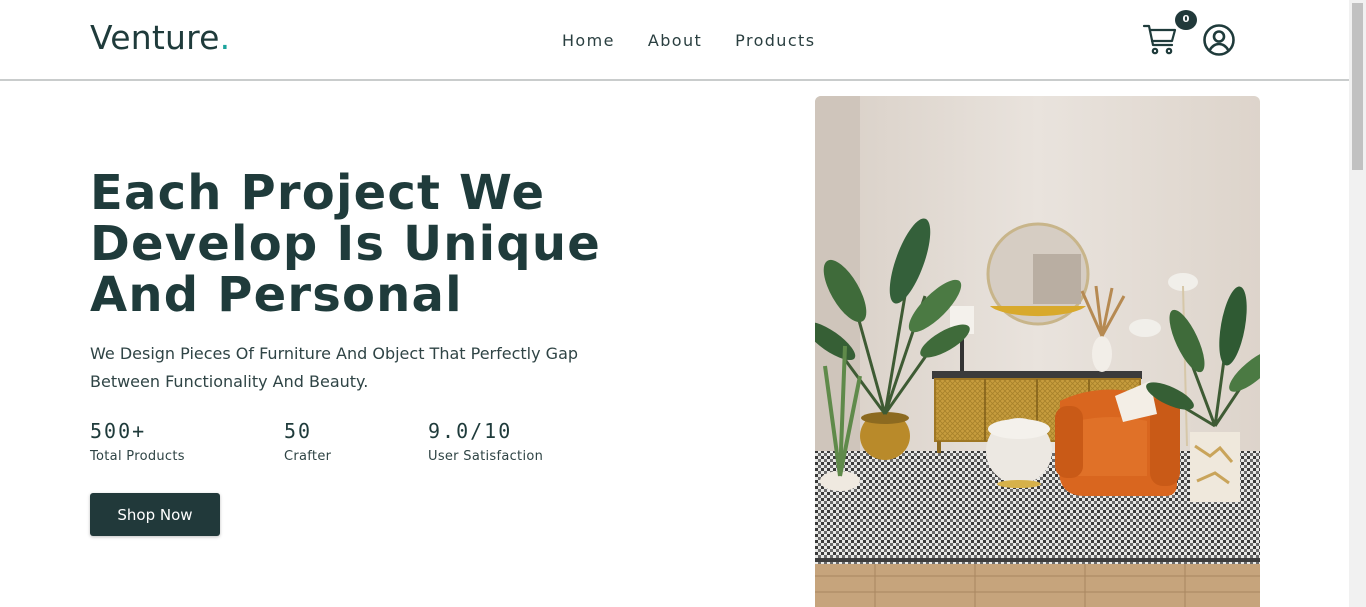 The image size is (1366, 607). I want to click on navbar: Venture. Home About Products 0, so click(674, 40).